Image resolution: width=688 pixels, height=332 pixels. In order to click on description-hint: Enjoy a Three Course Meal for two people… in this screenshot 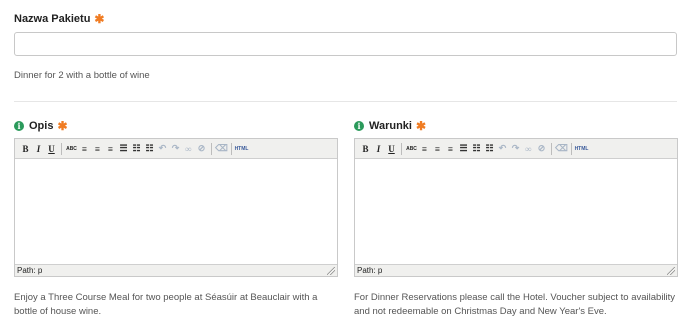, I will do `click(166, 304)`.